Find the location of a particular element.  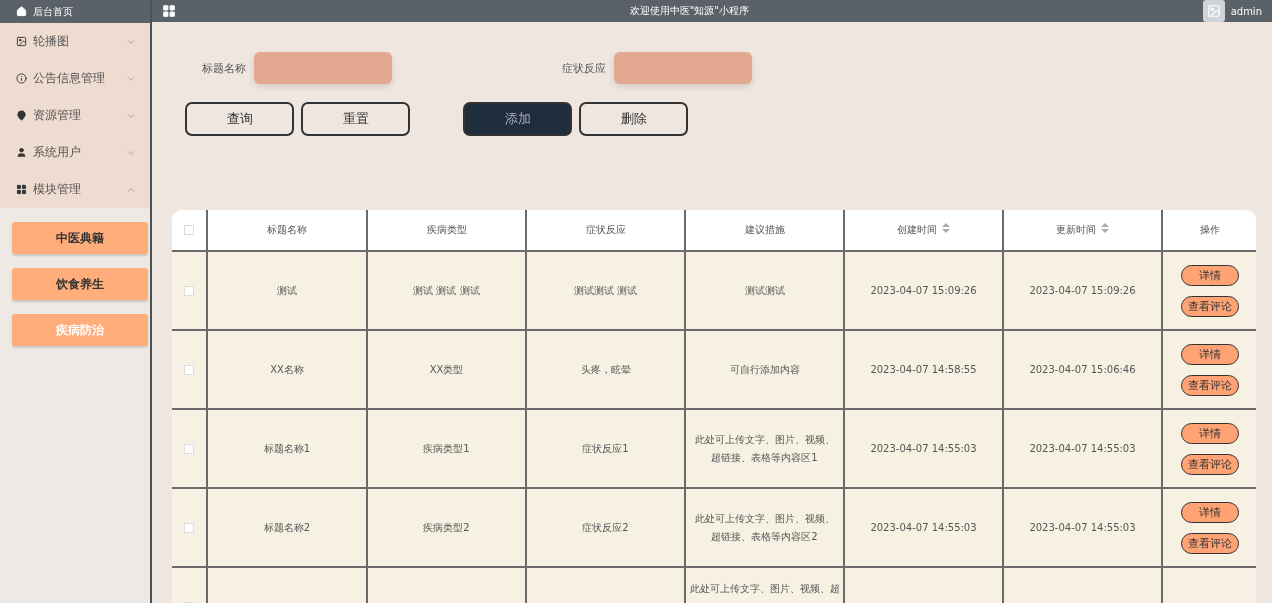

delete-button: 删除 is located at coordinates (633, 119).